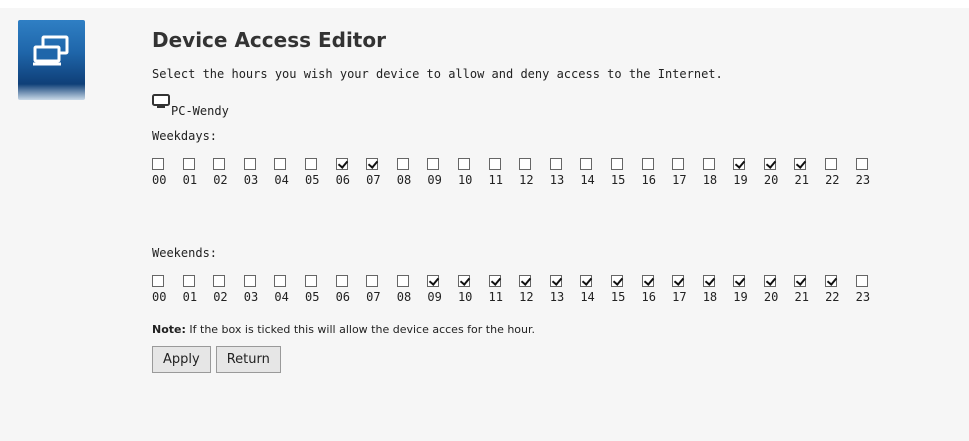 This screenshot has width=969, height=441. I want to click on weekend-hour-label: 01, so click(190, 297).